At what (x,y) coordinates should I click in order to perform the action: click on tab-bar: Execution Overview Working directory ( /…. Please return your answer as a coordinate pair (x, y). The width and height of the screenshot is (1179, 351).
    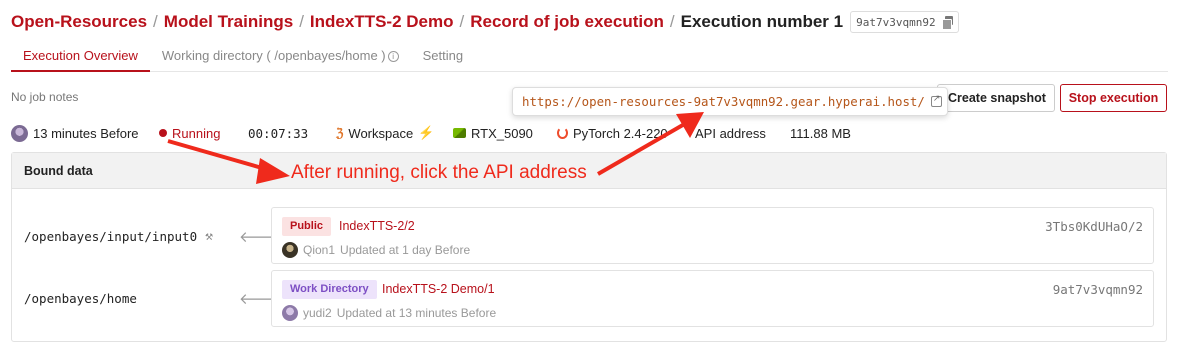
    Looking at the image, I should click on (589, 58).